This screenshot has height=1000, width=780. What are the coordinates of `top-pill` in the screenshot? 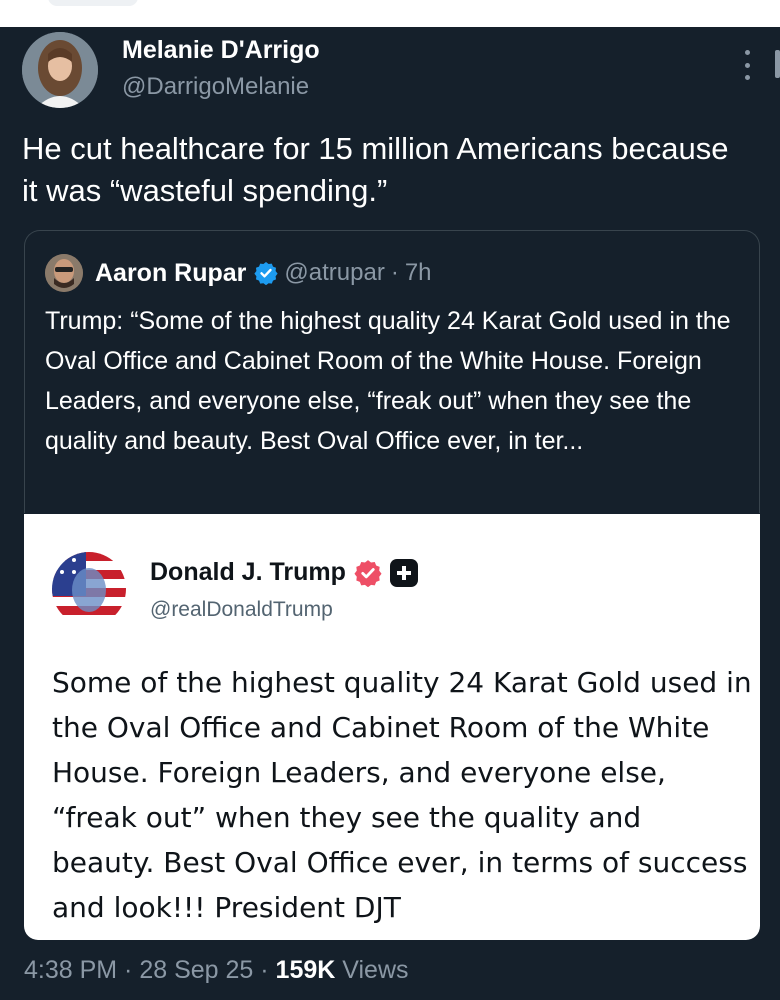 It's located at (93, 3).